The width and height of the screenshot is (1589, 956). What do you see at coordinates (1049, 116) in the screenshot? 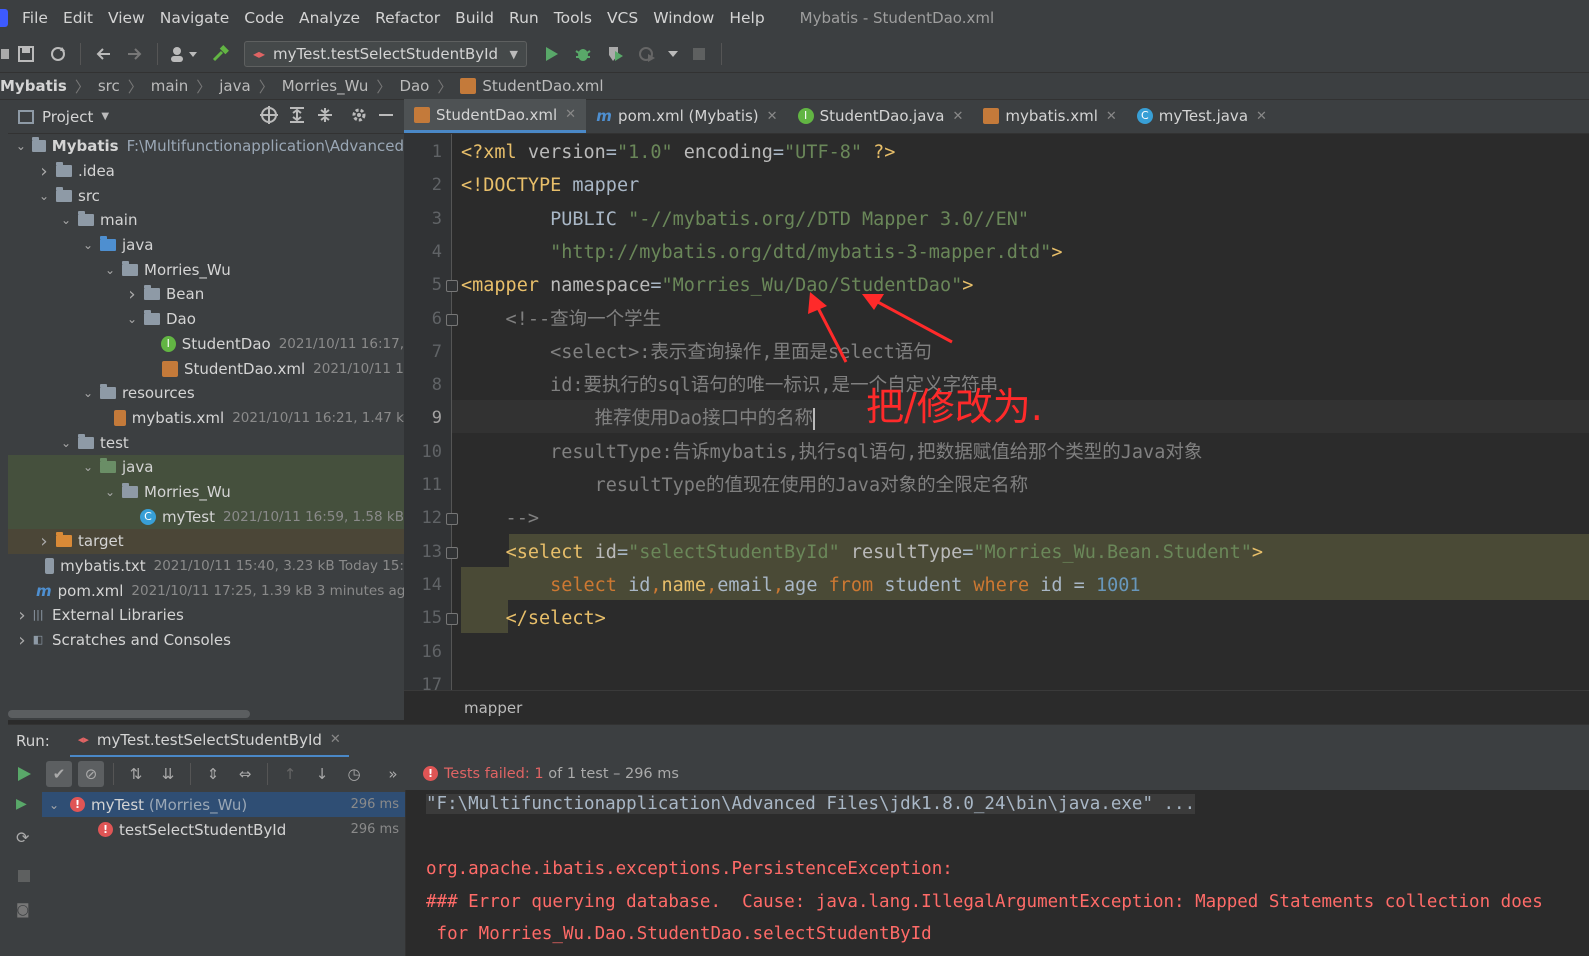
I see `tab-mybatis-xml: mybatis.xml ✕` at bounding box center [1049, 116].